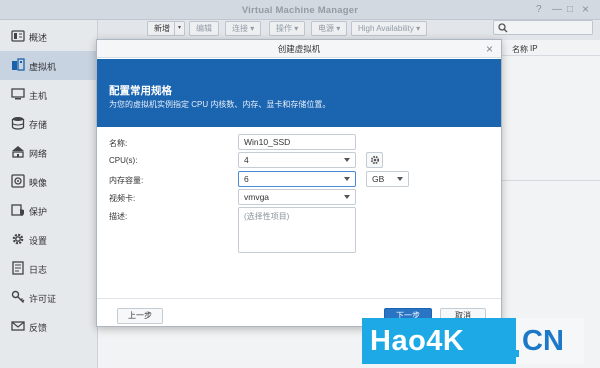  Describe the element at coordinates (297, 142) in the screenshot. I see `name-input: Win10_SSD` at that location.